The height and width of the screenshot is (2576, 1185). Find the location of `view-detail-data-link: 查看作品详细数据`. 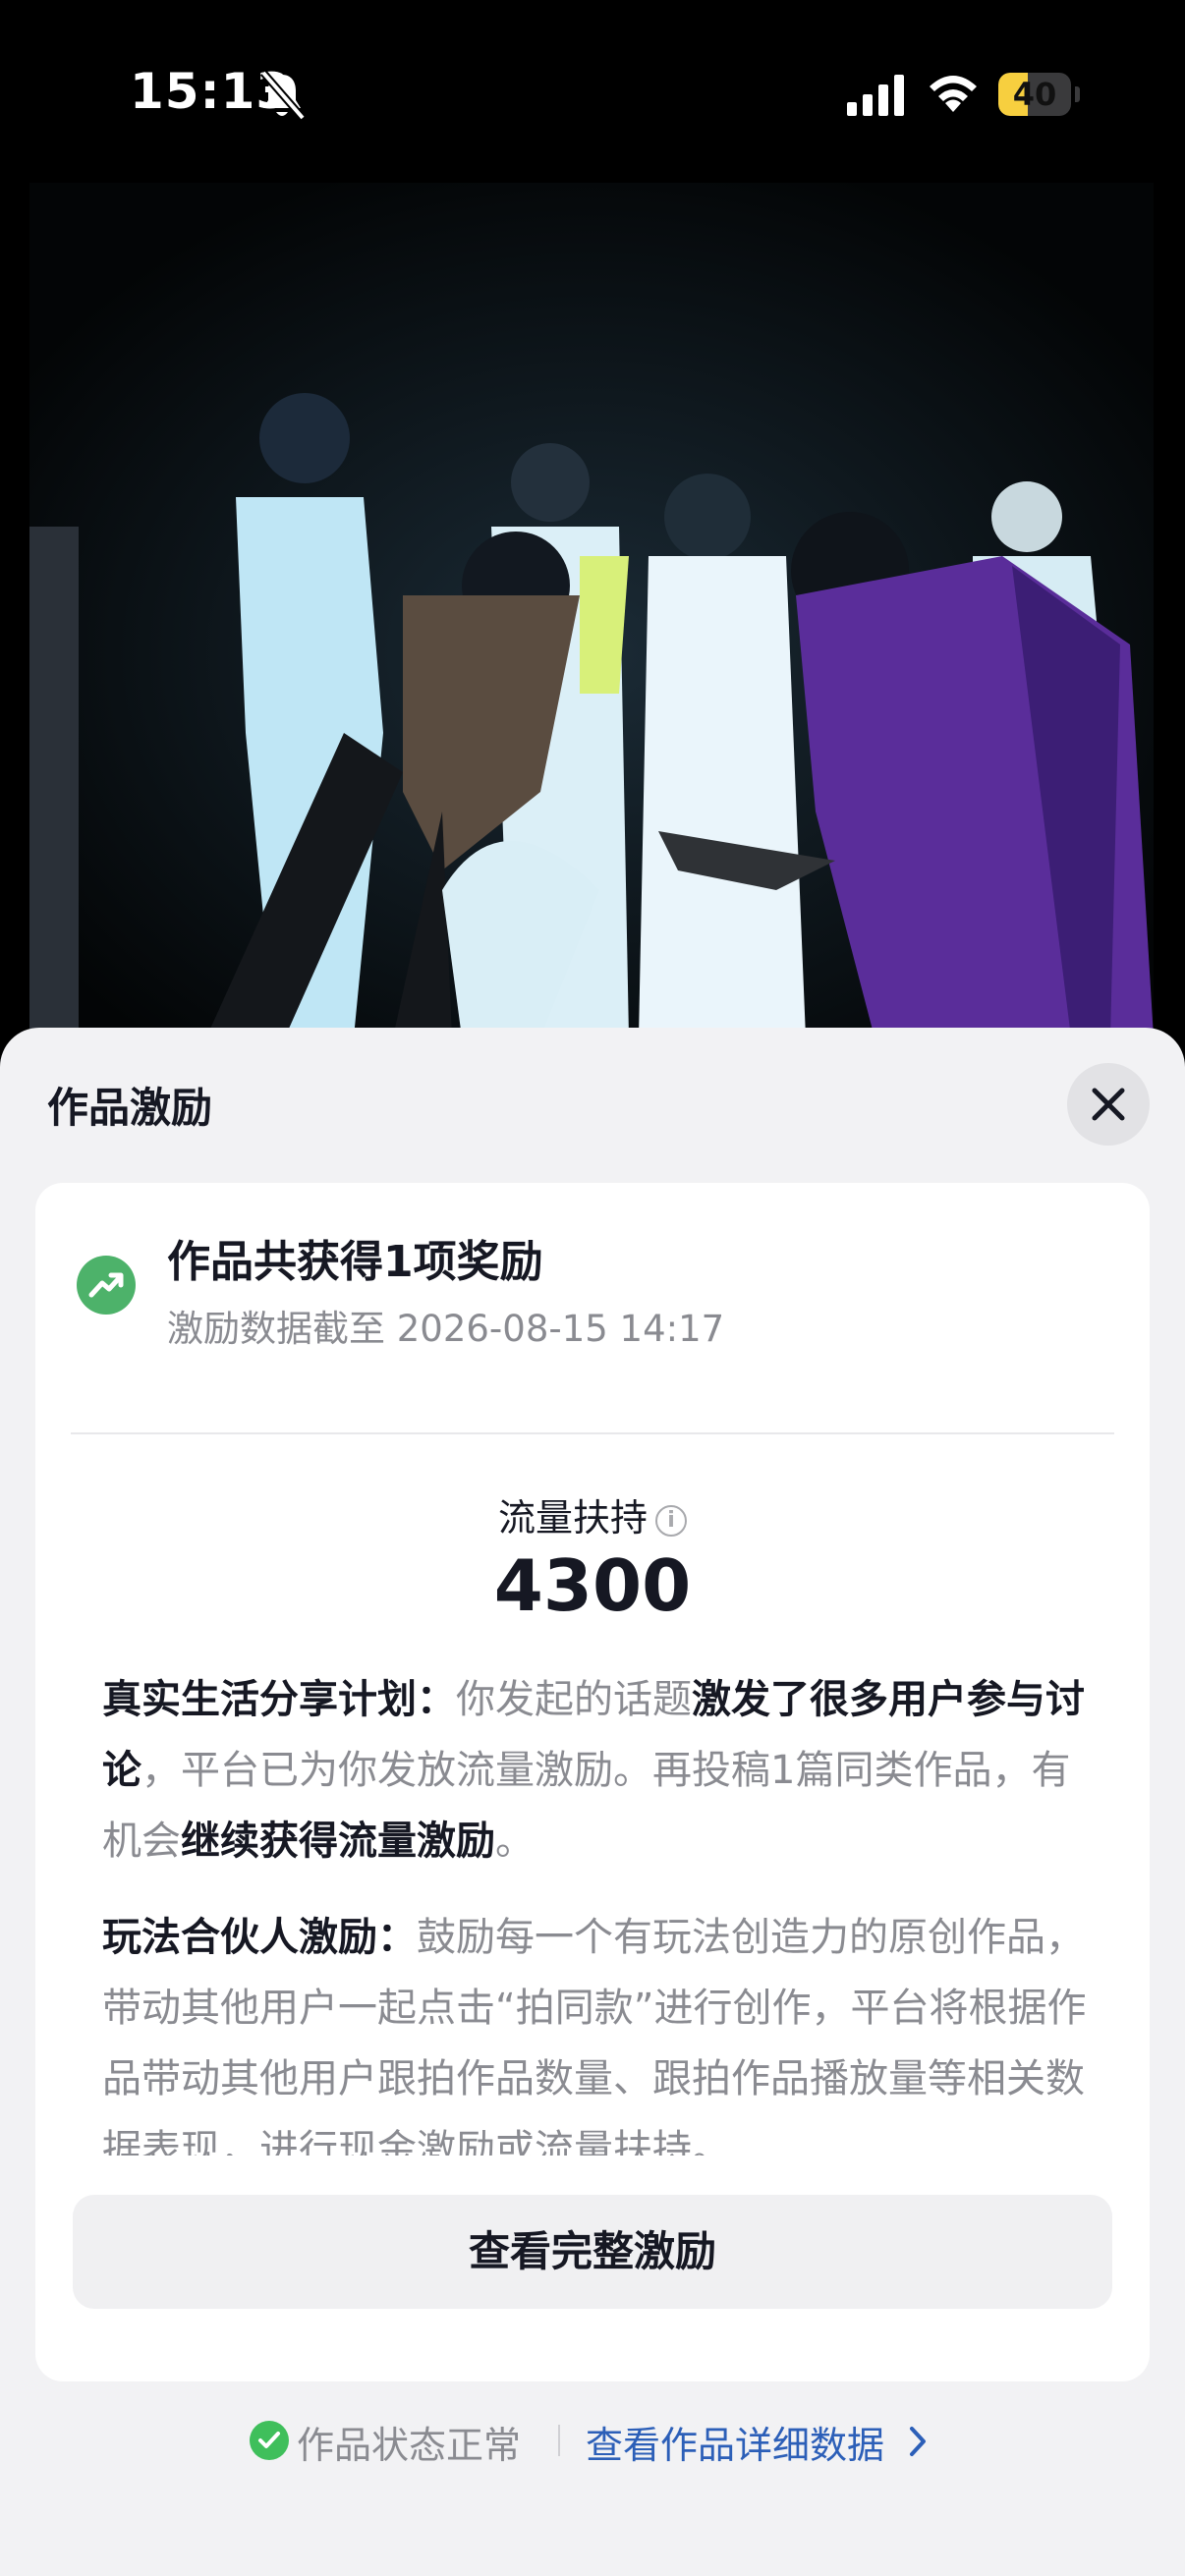

view-detail-data-link: 查看作品详细数据 is located at coordinates (735, 2442).